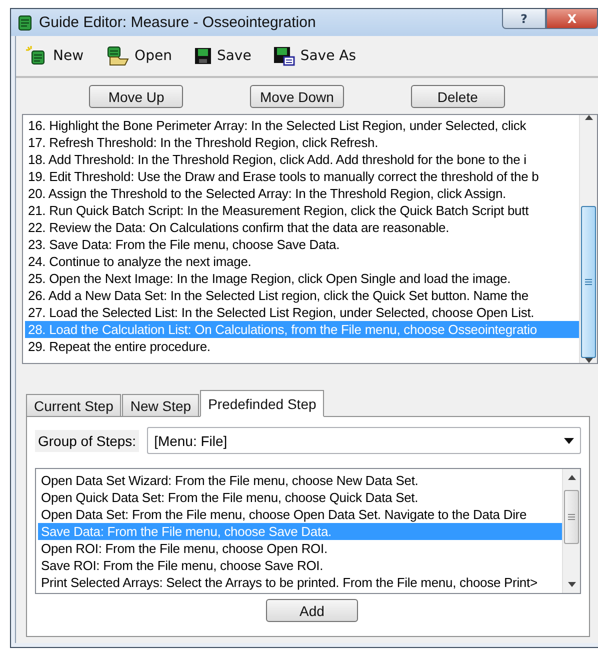 This screenshot has height=652, width=598. What do you see at coordinates (302, 193) in the screenshot?
I see `step-item: 20. Assign the Threshold to the Selected Array: In the Threshold Region, click Assign.` at bounding box center [302, 193].